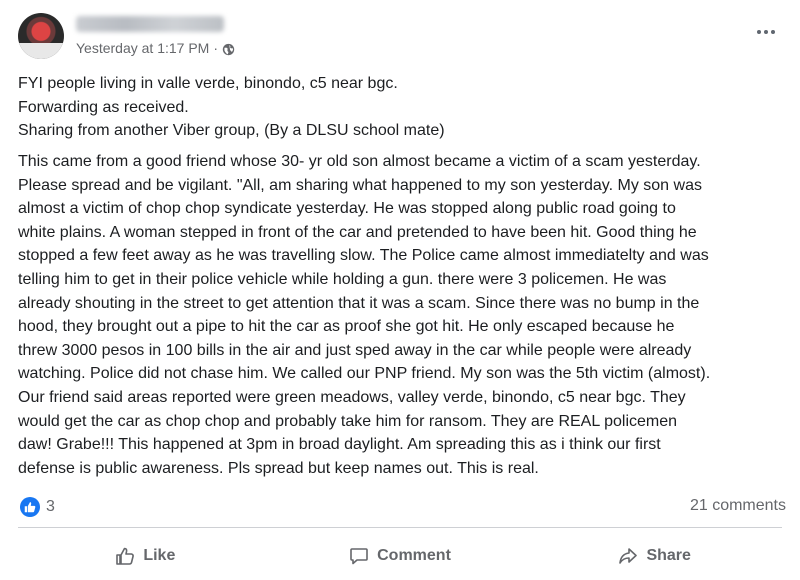 This screenshot has width=800, height=580. What do you see at coordinates (142, 48) in the screenshot?
I see `post-timestamp: Yesterday at 1:17 PM` at bounding box center [142, 48].